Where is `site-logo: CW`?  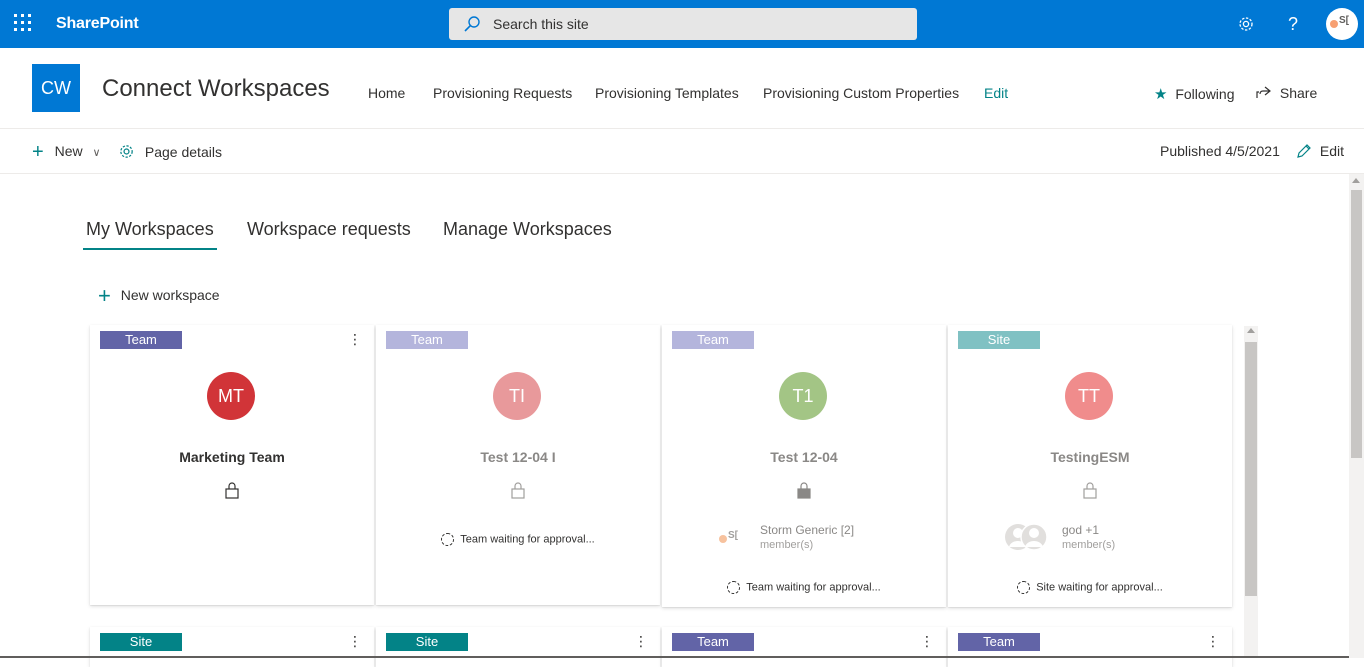 site-logo: CW is located at coordinates (56, 88).